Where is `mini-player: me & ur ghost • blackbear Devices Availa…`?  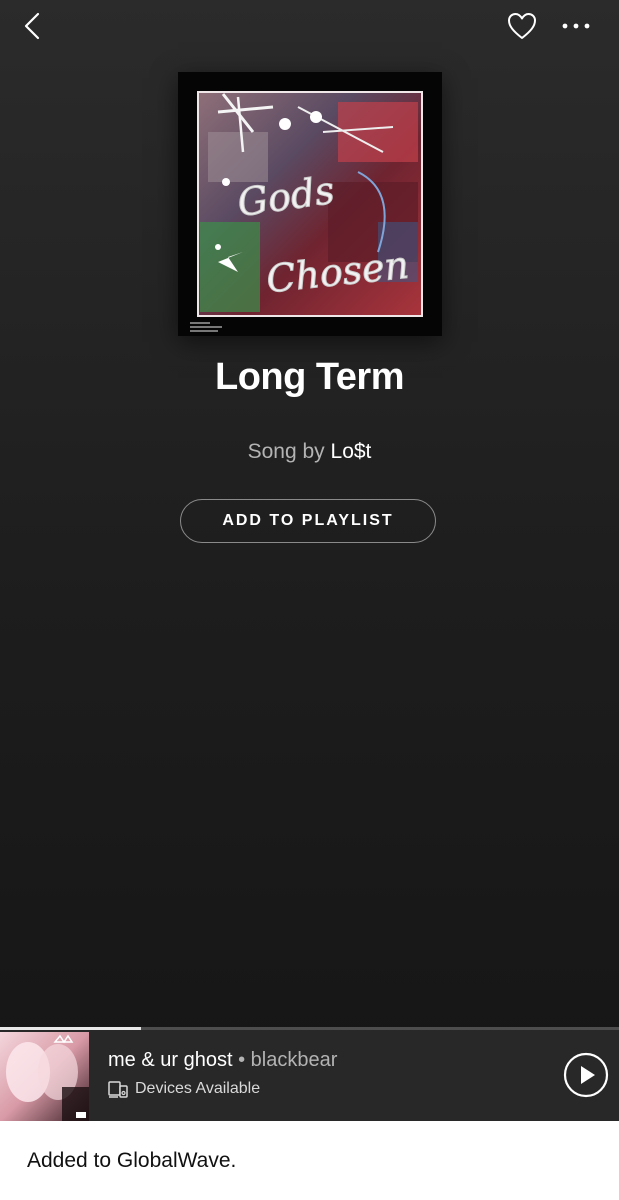
mini-player: me & ur ghost • blackbear Devices Availa… is located at coordinates (309, 1074).